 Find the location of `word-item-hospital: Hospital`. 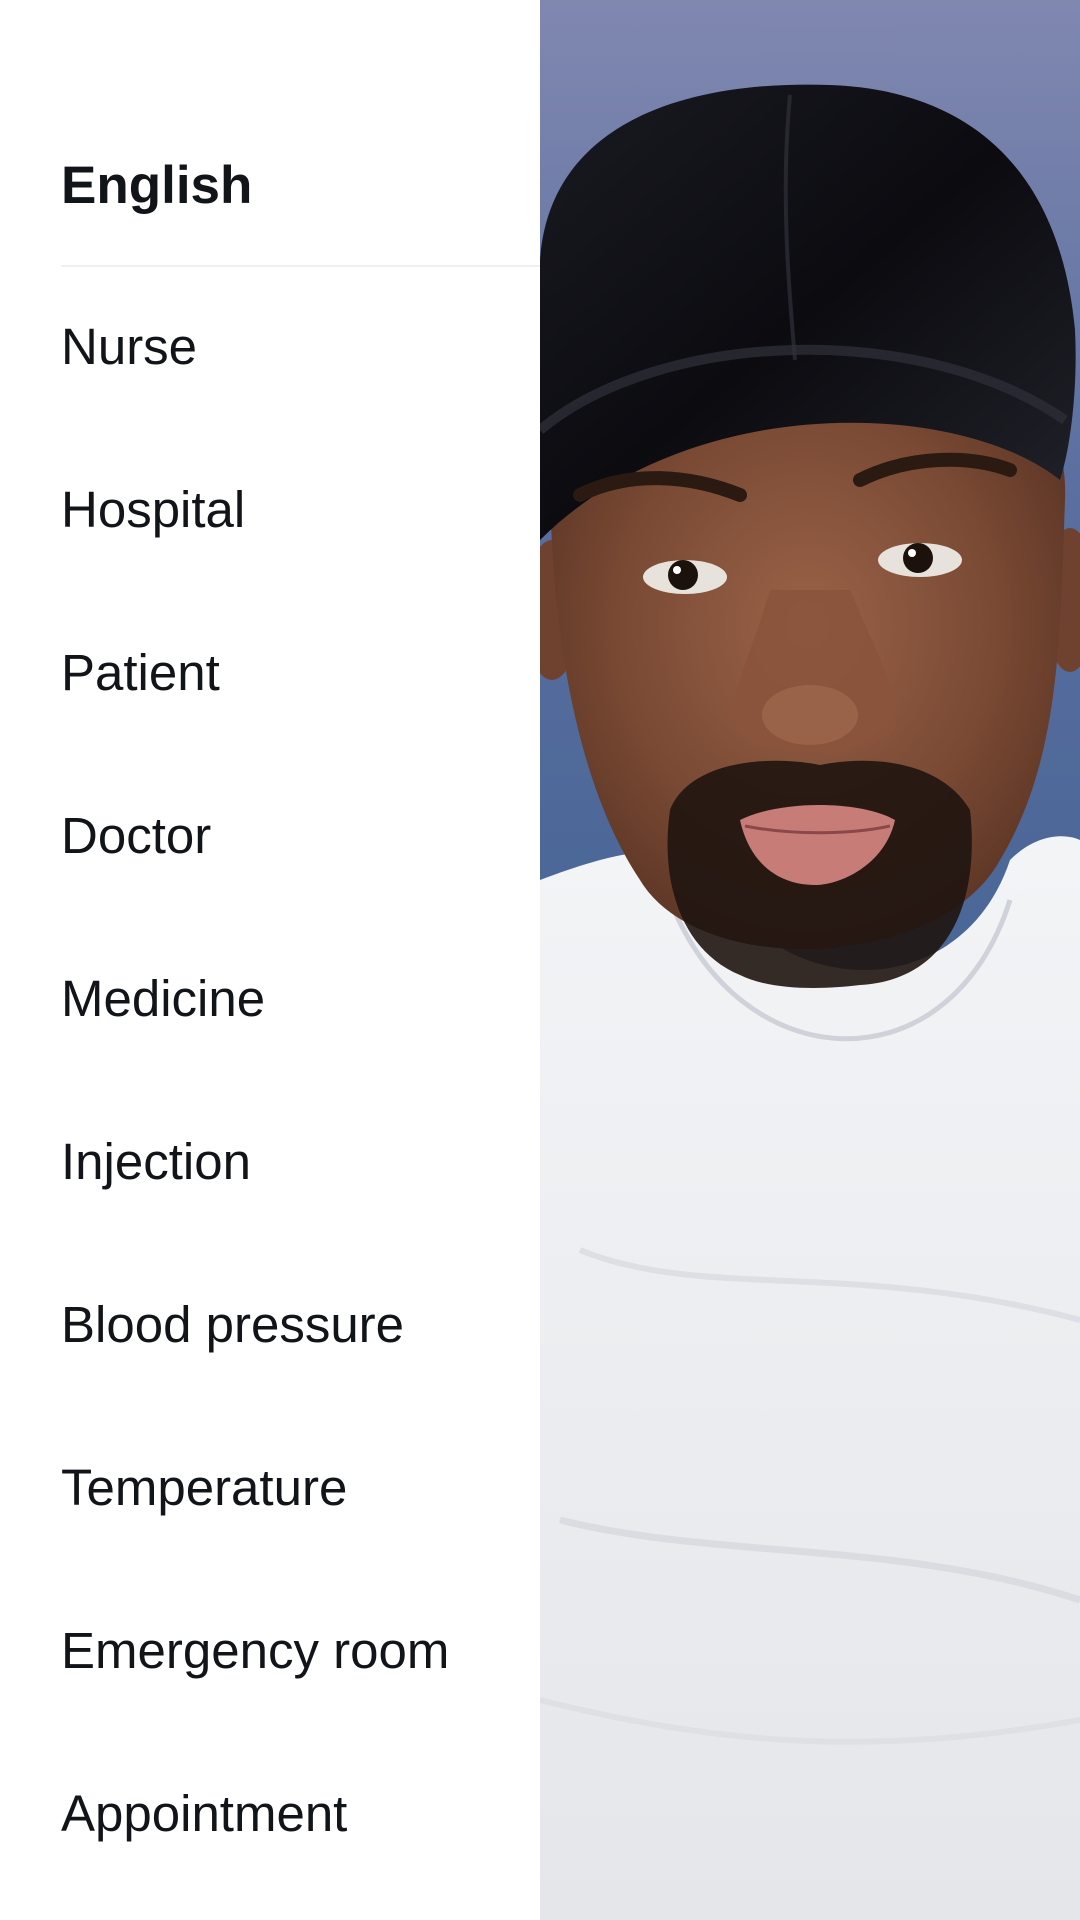

word-item-hospital: Hospital is located at coordinates (153, 509).